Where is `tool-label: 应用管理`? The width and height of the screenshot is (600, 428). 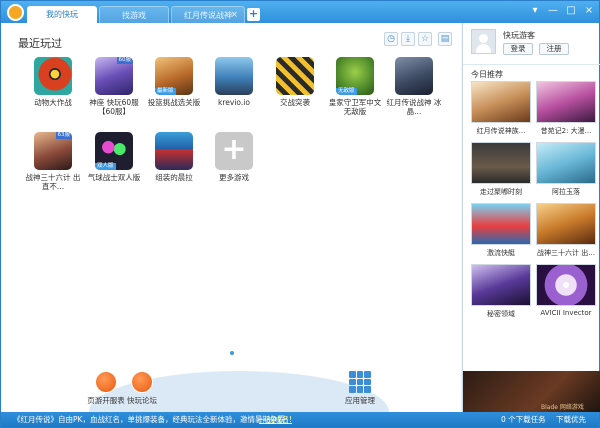
tool-label: 应用管理 is located at coordinates (360, 400).